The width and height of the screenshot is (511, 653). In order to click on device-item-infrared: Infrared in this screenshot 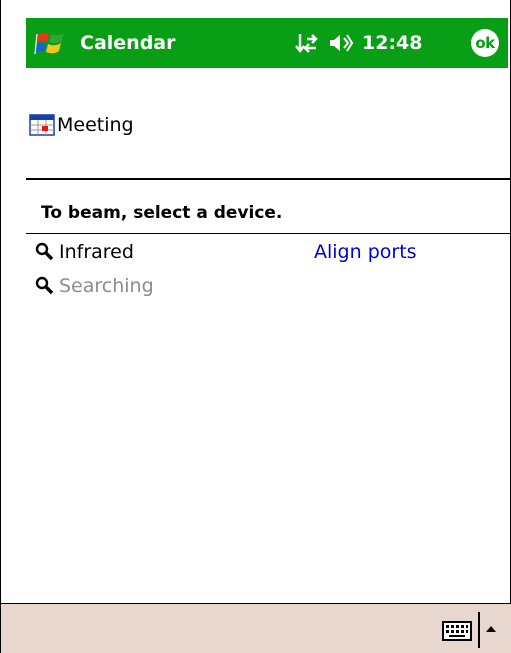, I will do `click(83, 252)`.